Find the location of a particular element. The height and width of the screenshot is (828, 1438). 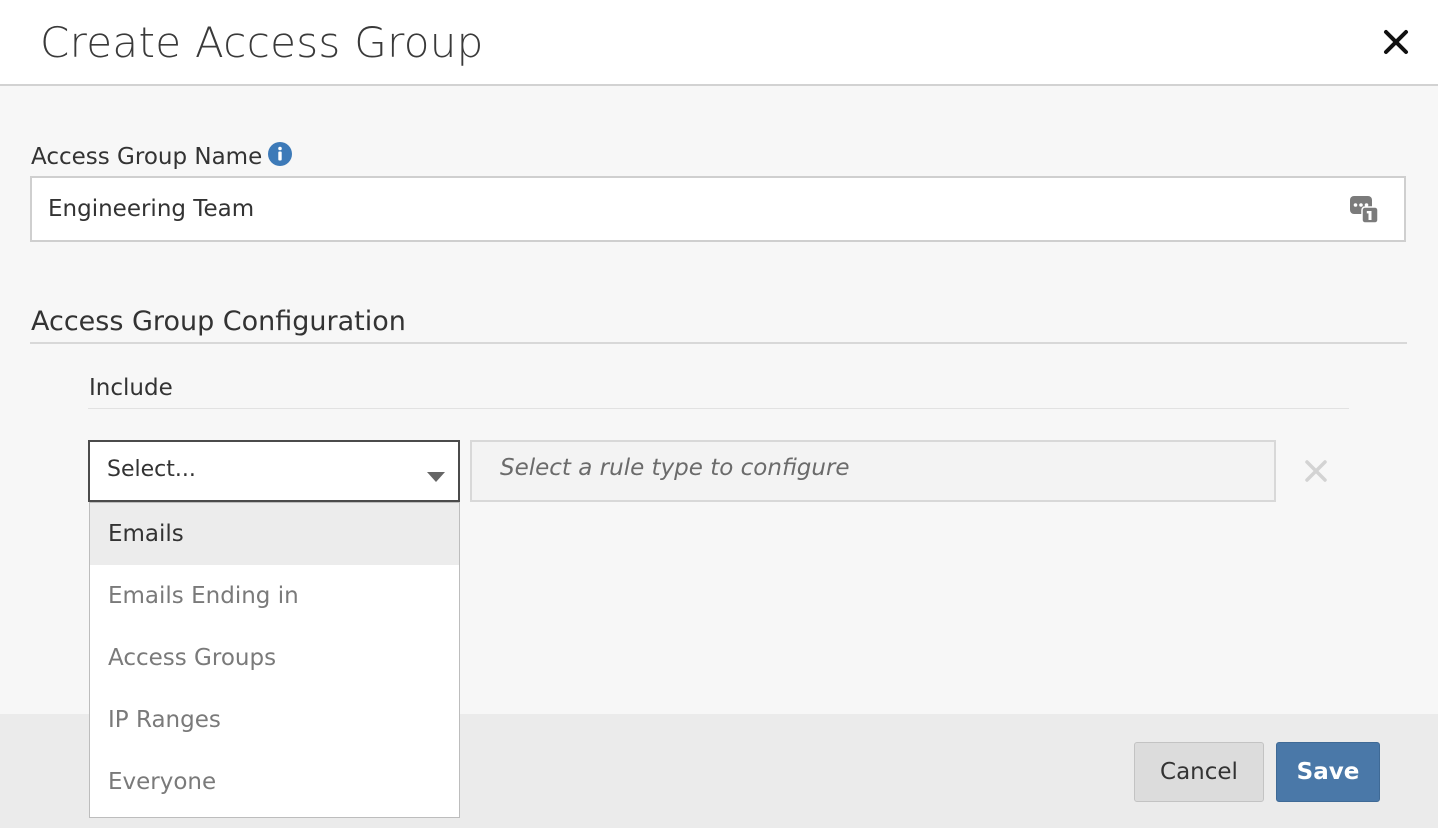

remove-rule-icon is located at coordinates (1316, 471).